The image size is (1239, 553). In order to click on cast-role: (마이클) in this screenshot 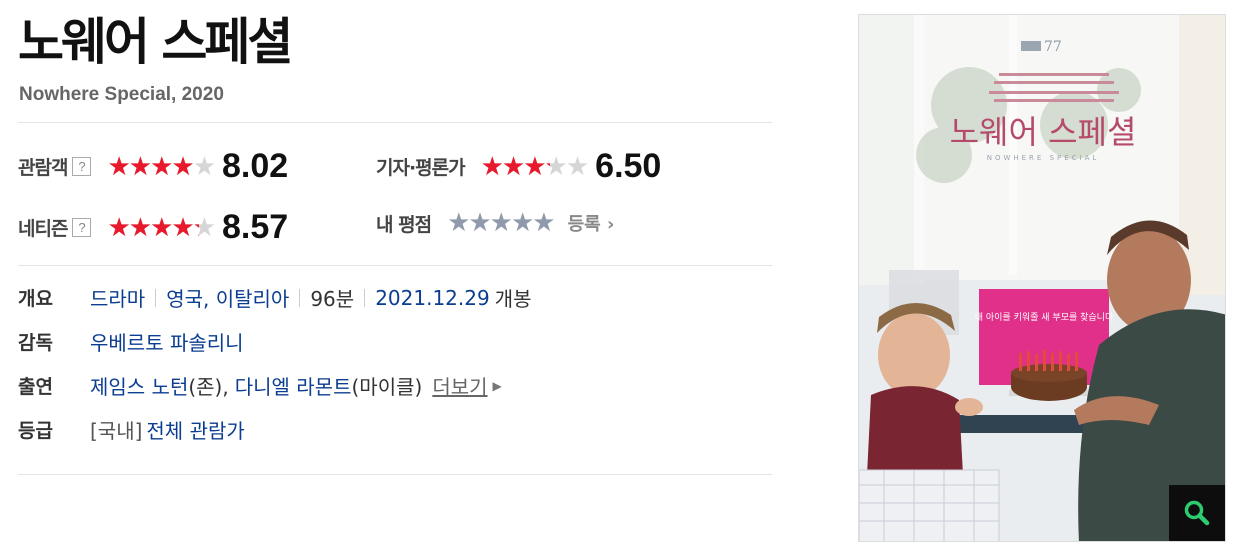, I will do `click(387, 387)`.